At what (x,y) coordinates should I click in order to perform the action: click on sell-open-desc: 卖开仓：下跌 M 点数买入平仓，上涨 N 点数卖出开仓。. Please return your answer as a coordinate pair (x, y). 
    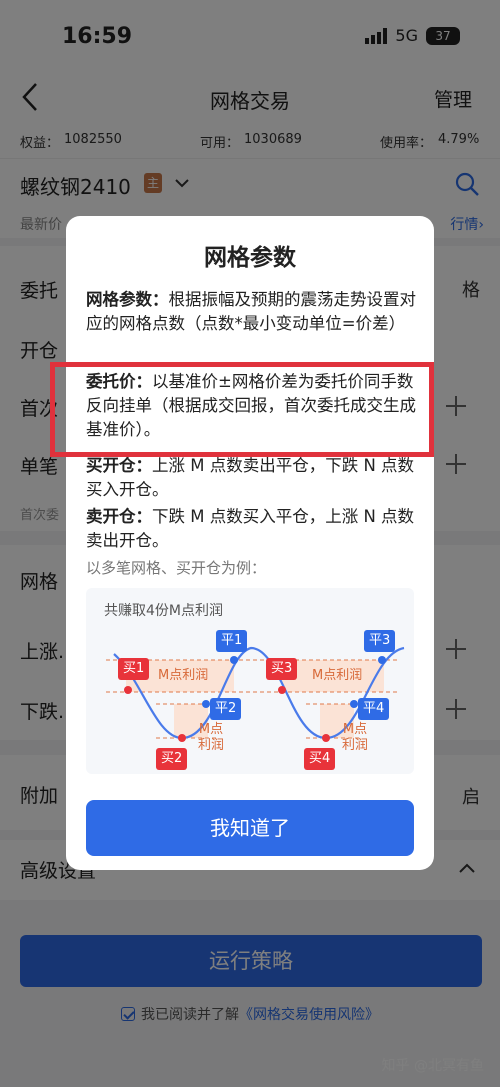
    Looking at the image, I should click on (250, 528).